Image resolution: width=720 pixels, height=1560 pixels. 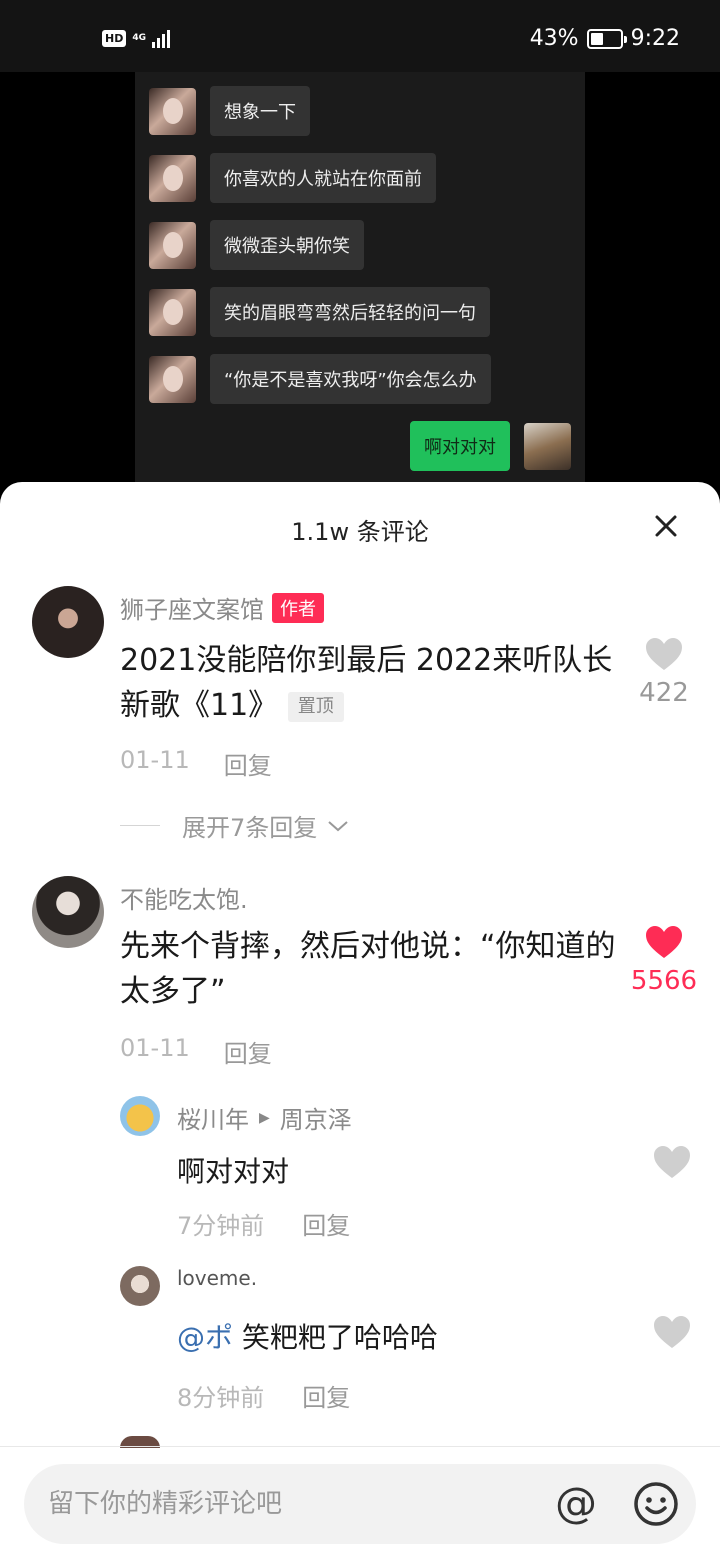 What do you see at coordinates (161, 38) in the screenshot?
I see `signal-icon` at bounding box center [161, 38].